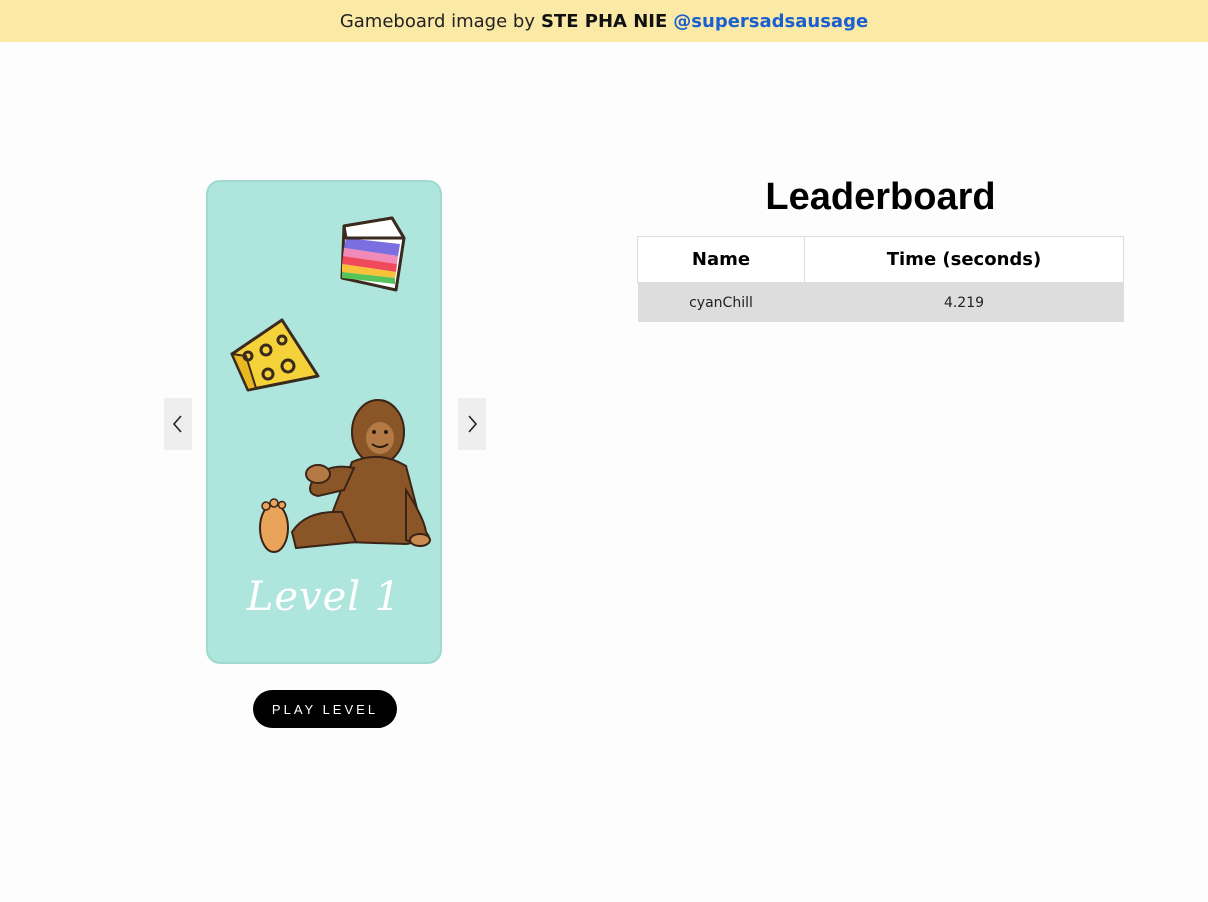 The image size is (1208, 902). Describe the element at coordinates (964, 302) in the screenshot. I see `row-time-cell: 4.219` at that location.